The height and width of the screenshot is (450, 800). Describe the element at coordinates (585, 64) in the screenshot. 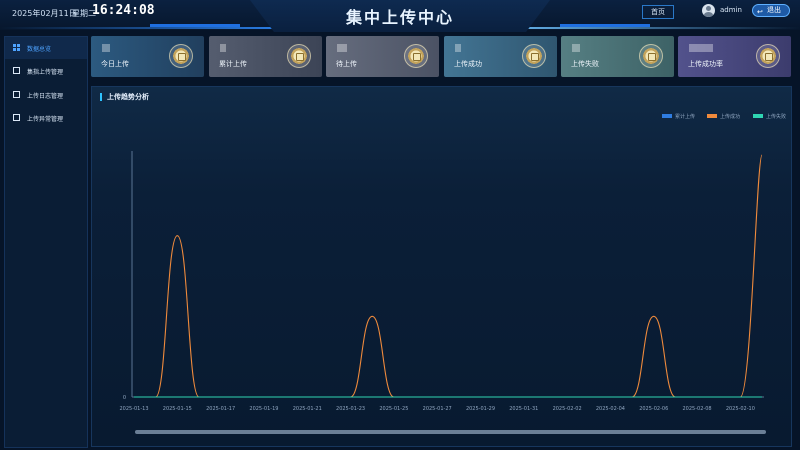

I see `stat-card-label: 上传失败` at that location.